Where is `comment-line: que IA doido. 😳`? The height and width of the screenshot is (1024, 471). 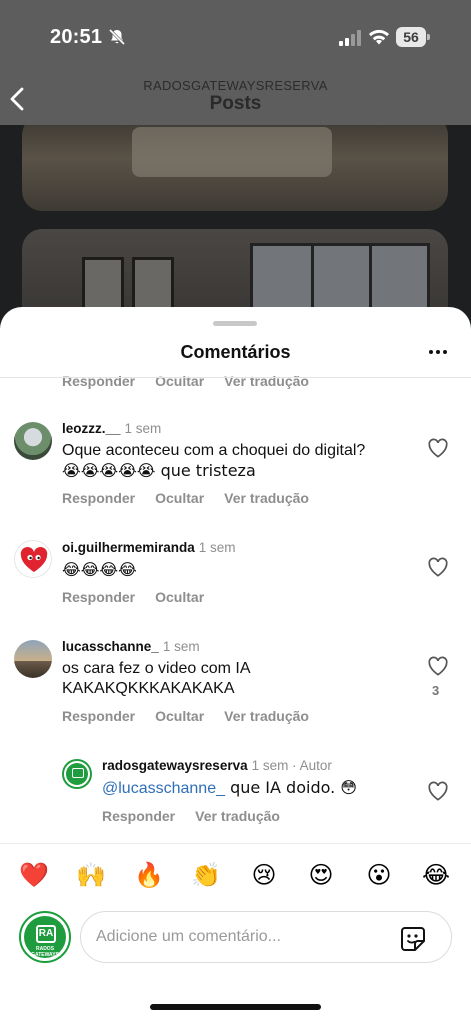
comment-line: que IA doido. 😳 is located at coordinates (290, 787).